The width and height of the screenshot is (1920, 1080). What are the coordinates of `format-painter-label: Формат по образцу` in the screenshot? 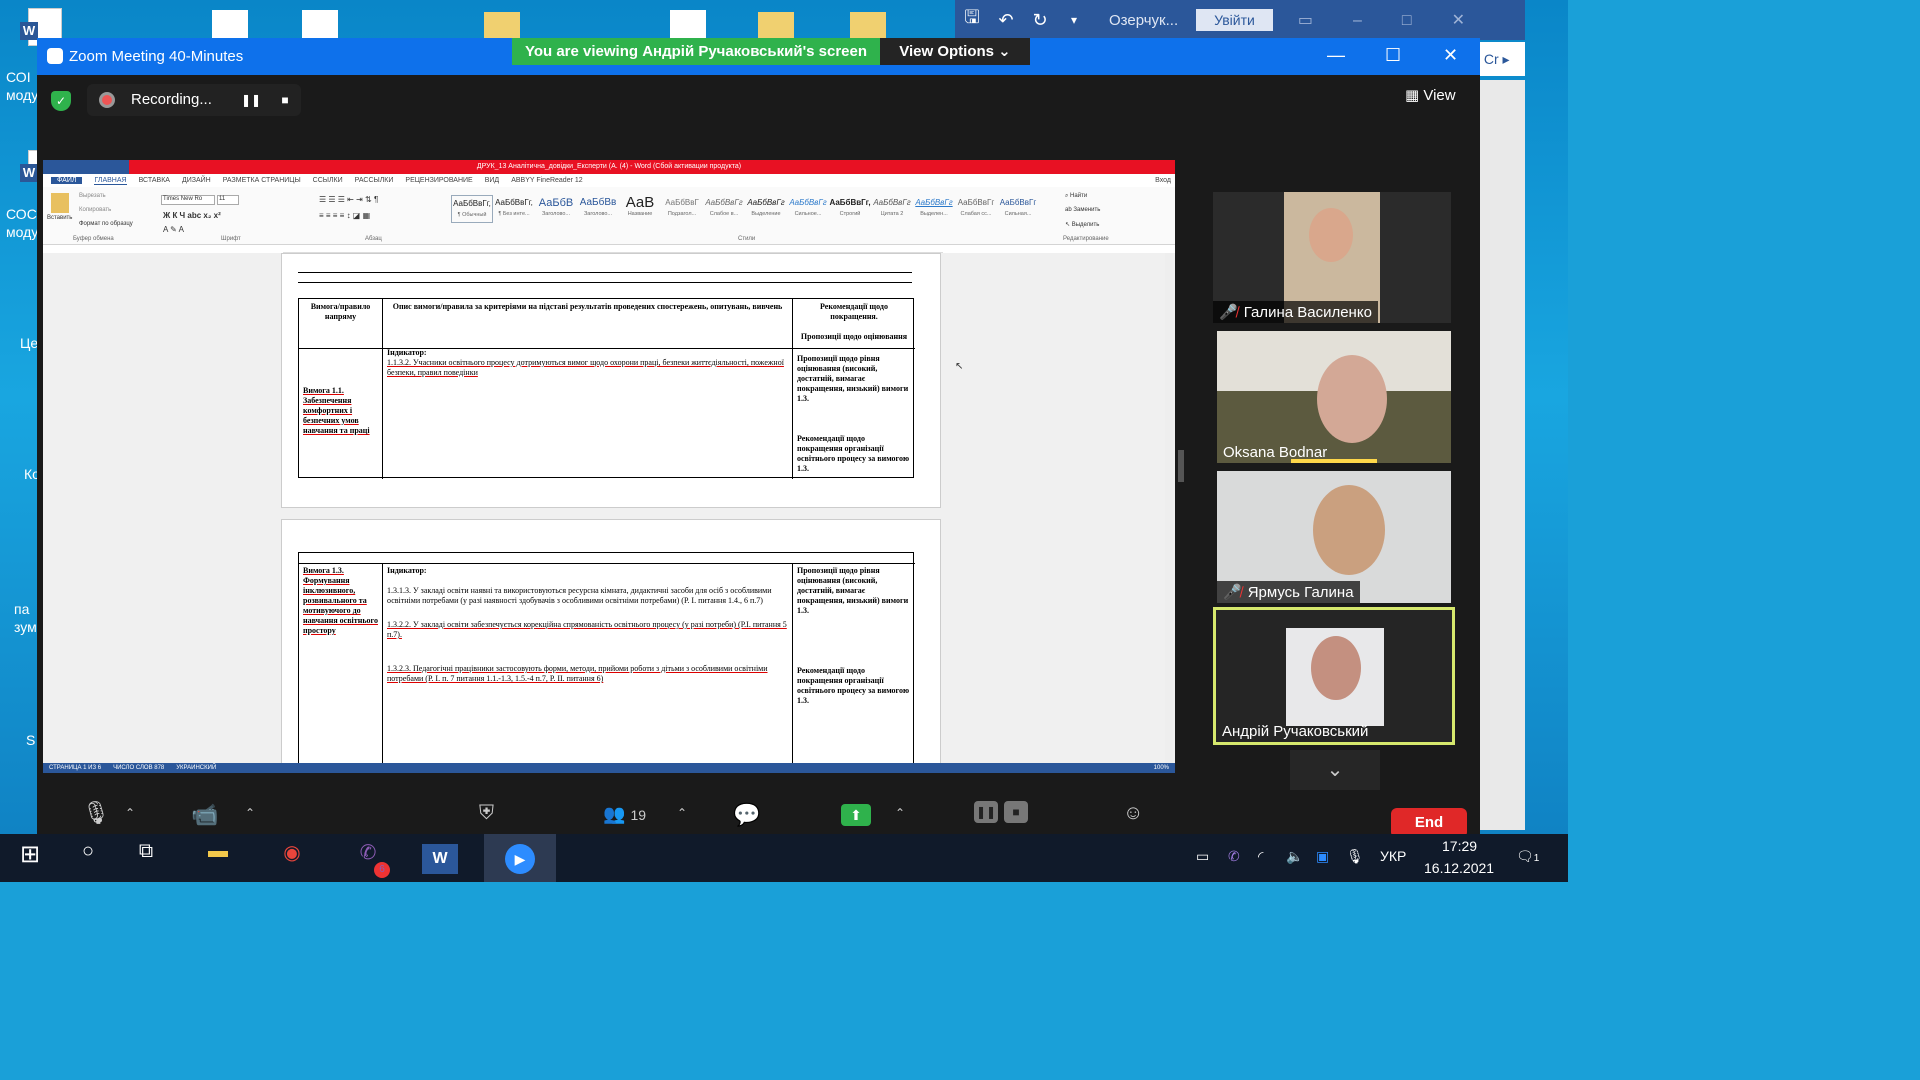 It's located at (106, 224).